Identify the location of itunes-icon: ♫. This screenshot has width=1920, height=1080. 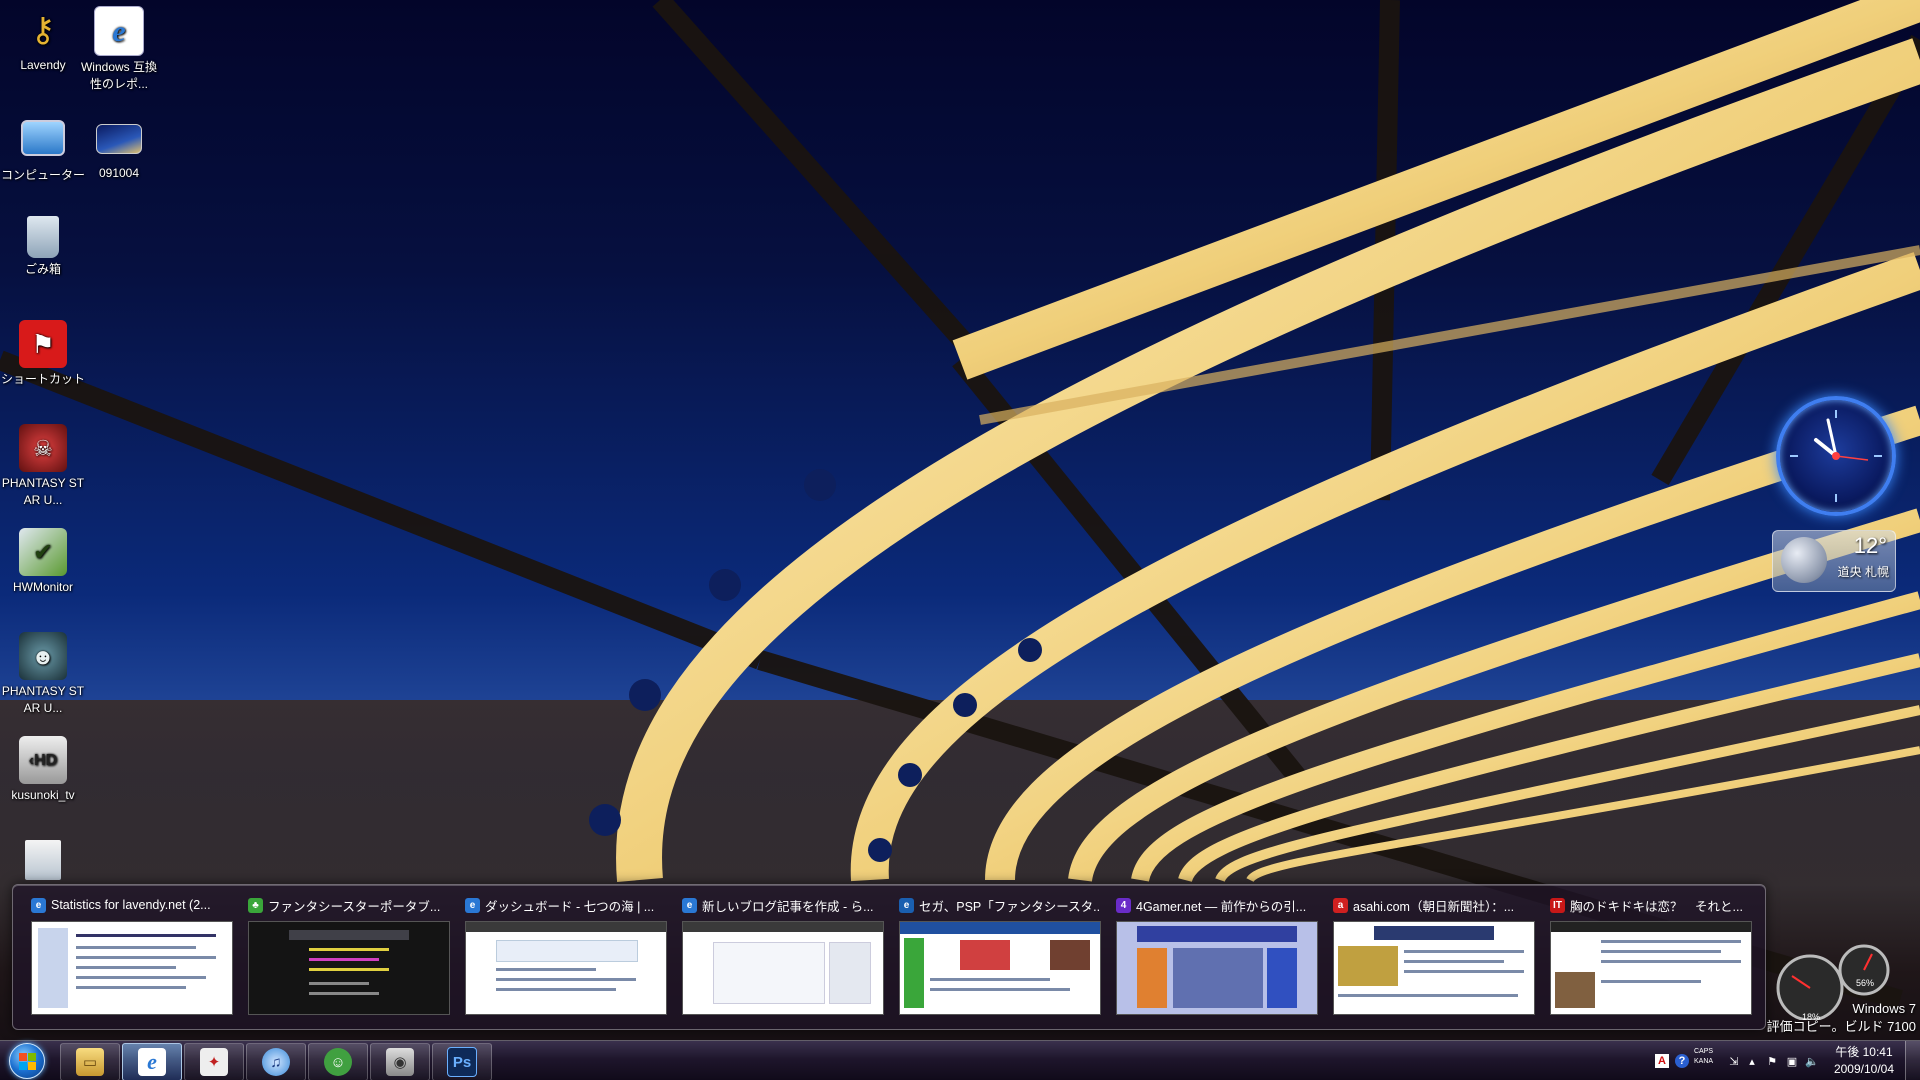
(276, 1062).